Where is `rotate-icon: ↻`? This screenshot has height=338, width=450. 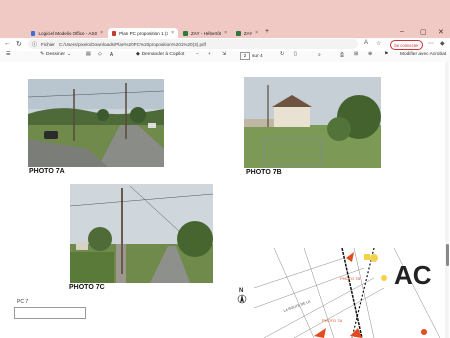
rotate-icon: ↻ is located at coordinates (282, 54).